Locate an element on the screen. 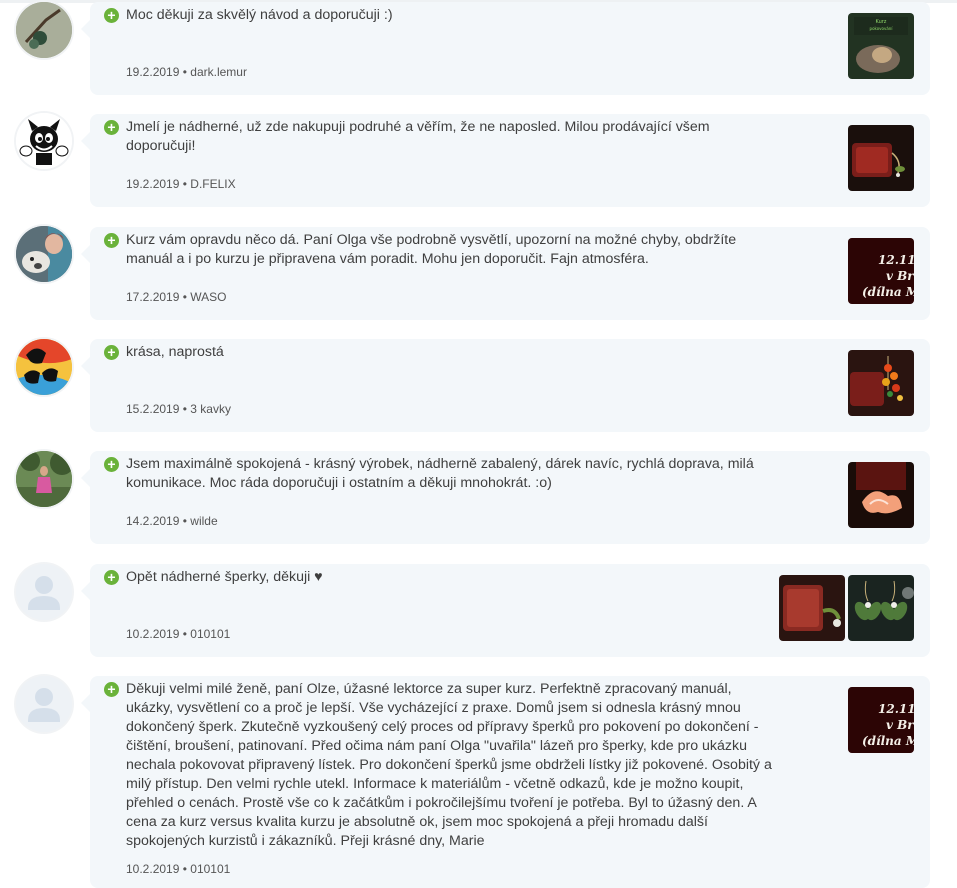 This screenshot has height=888, width=957. review-author: 3 kavky is located at coordinates (210, 409).